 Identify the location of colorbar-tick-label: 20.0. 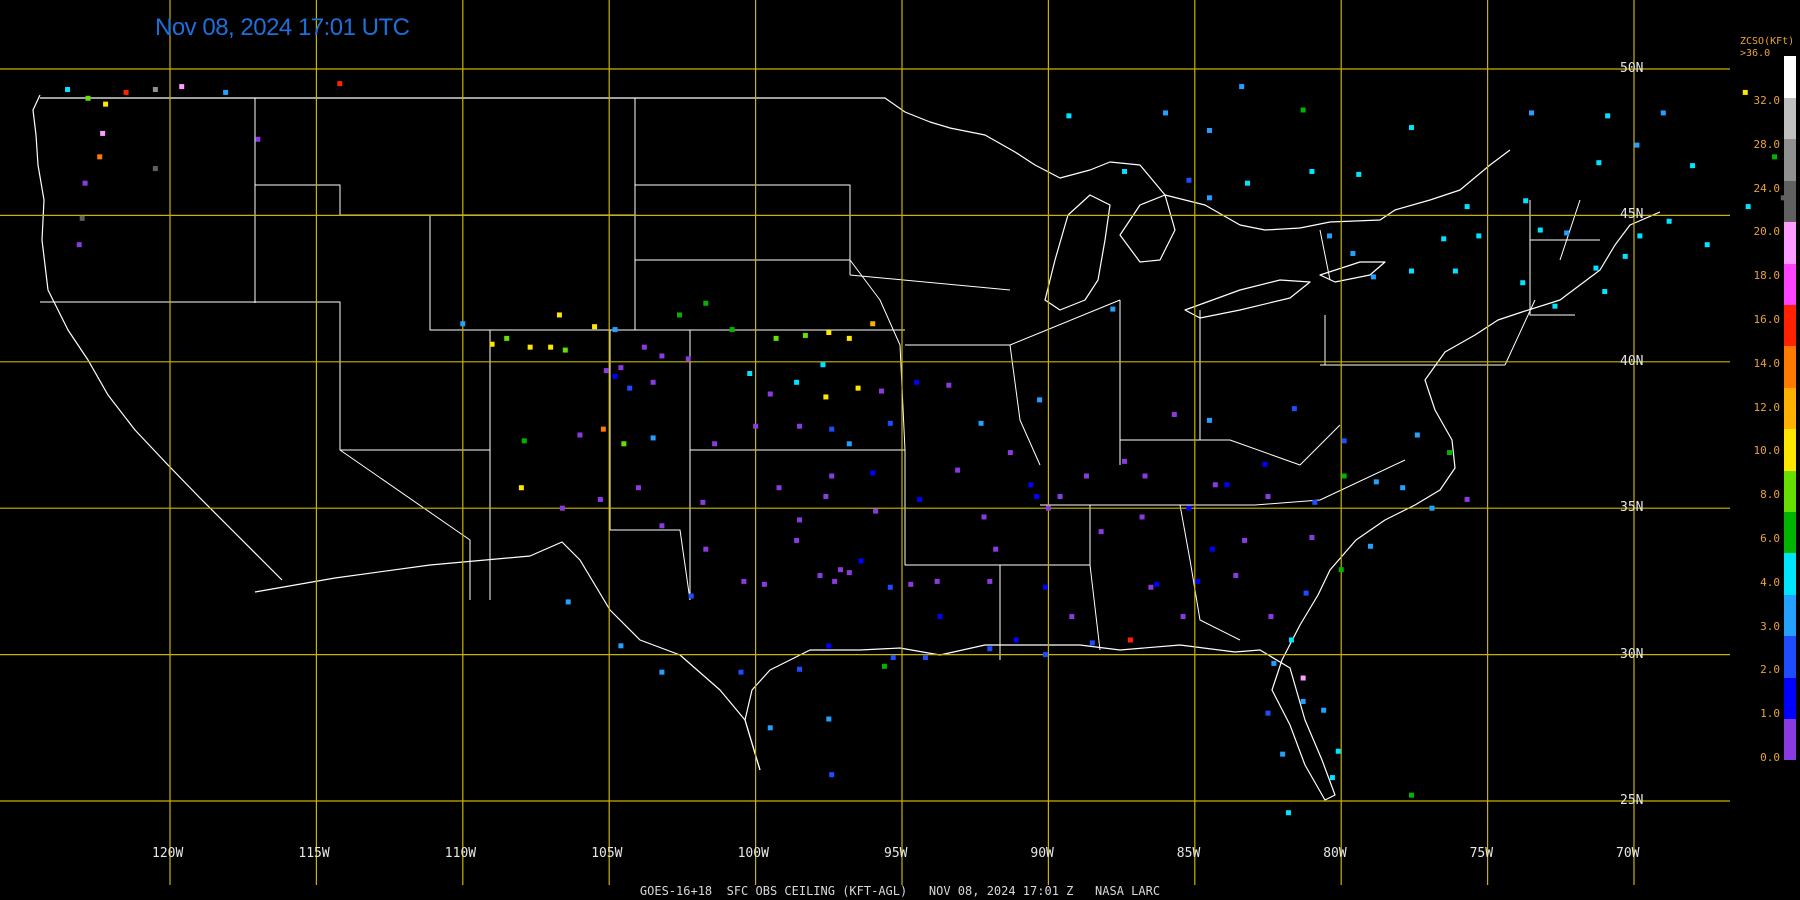
(1767, 232).